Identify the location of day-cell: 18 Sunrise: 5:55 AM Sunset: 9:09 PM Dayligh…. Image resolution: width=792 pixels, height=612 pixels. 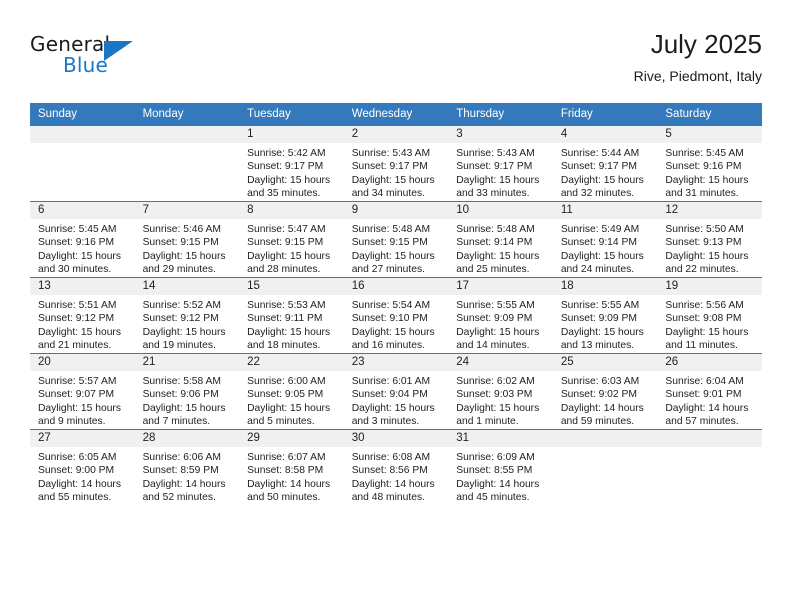
(605, 315).